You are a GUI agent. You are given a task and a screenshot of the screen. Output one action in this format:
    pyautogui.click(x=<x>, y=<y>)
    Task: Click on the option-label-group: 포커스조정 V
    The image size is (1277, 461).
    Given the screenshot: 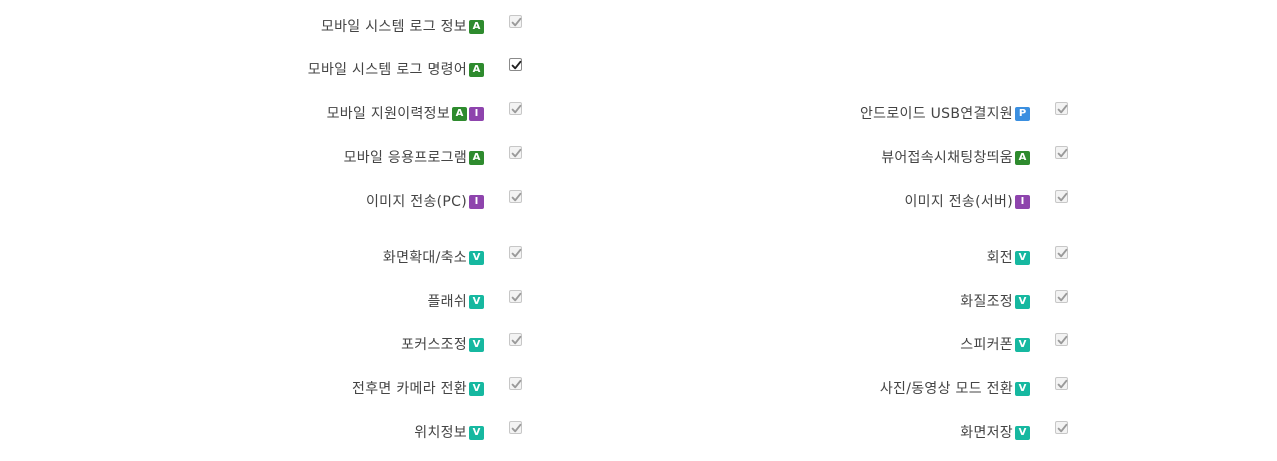 What is the action you would take?
    pyautogui.click(x=442, y=345)
    